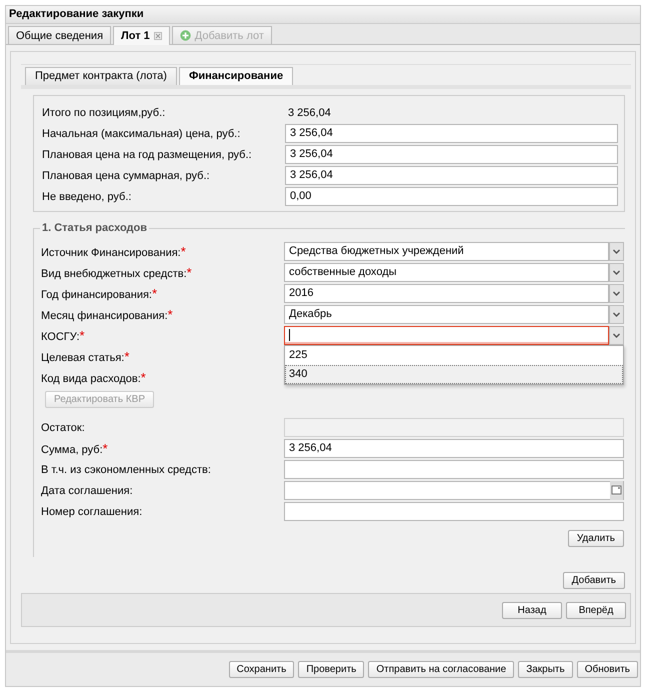 The image size is (646, 692). I want to click on field-label: Месяц финансирования:*, so click(107, 314).